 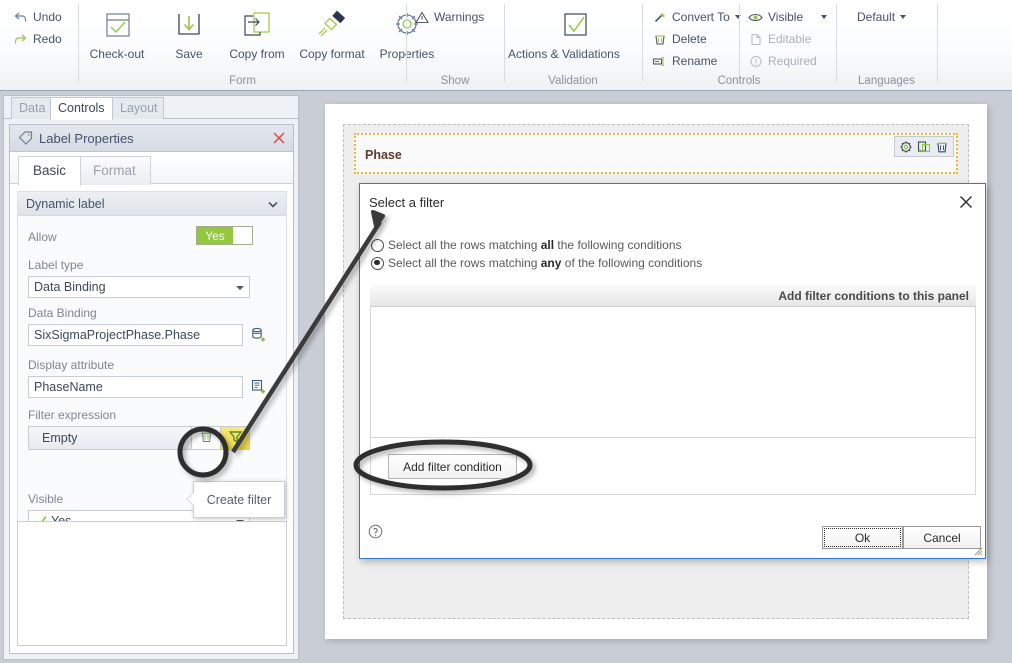 I want to click on ribbon-editable-label: Editable, so click(x=790, y=39).